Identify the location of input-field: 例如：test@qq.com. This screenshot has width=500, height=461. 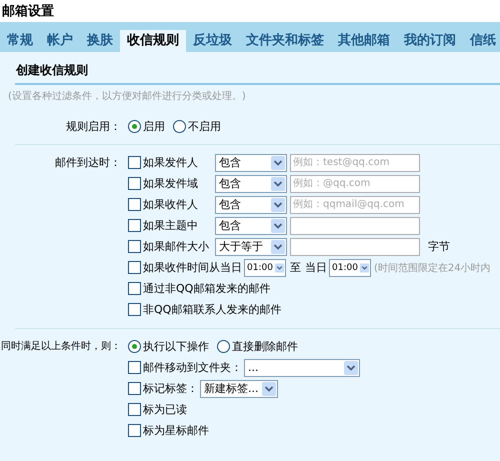
(355, 163).